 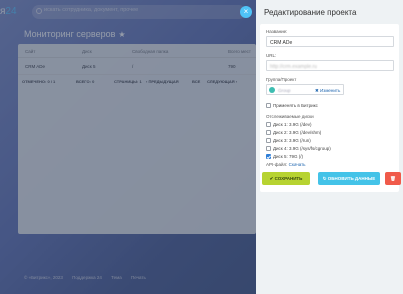 What do you see at coordinates (271, 55) in the screenshot?
I see `url-label: URL:` at bounding box center [271, 55].